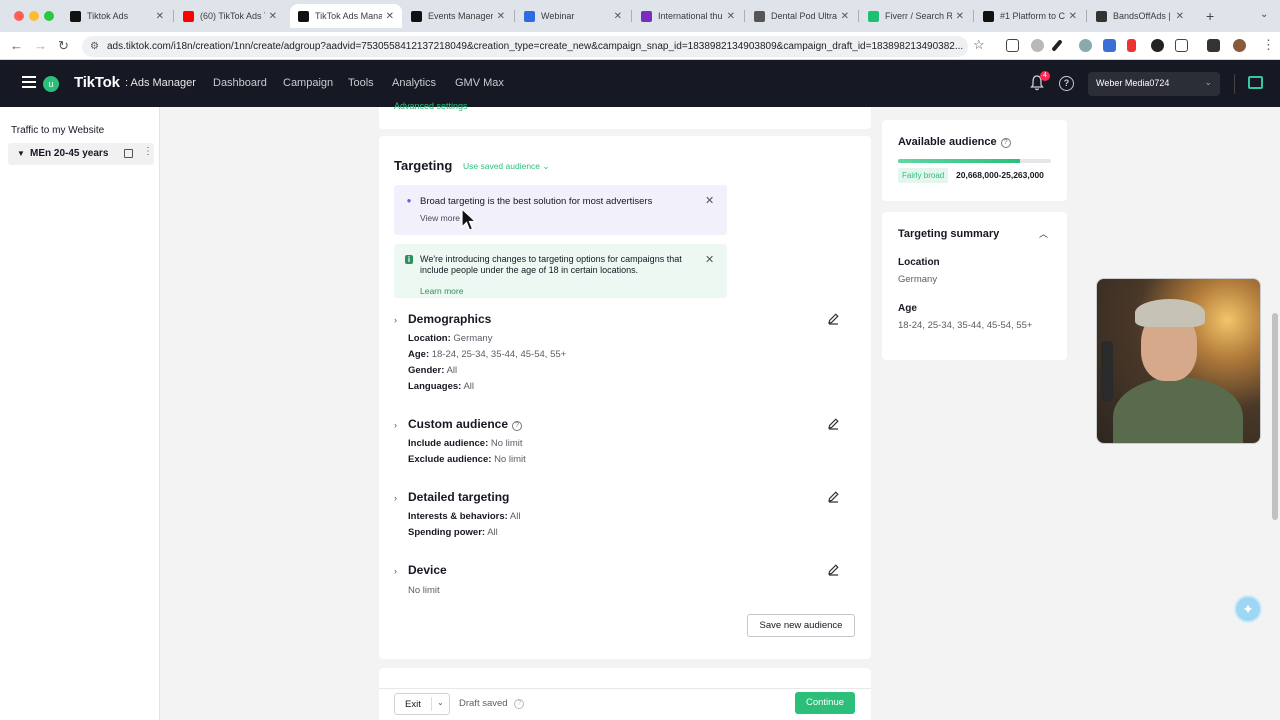  I want to click on browser-tab: #1 Platform to Cr ✕, so click(1030, 16).